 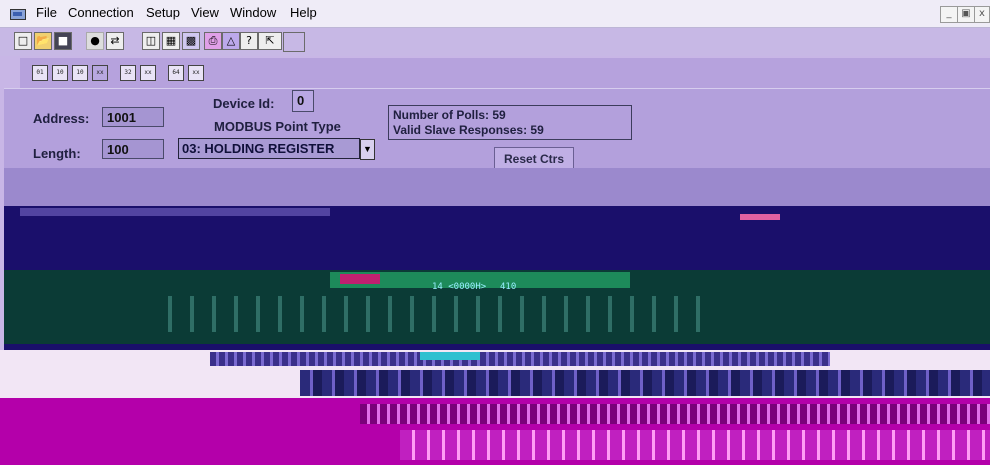 What do you see at coordinates (133, 149) in the screenshot?
I see `length-field: 100` at bounding box center [133, 149].